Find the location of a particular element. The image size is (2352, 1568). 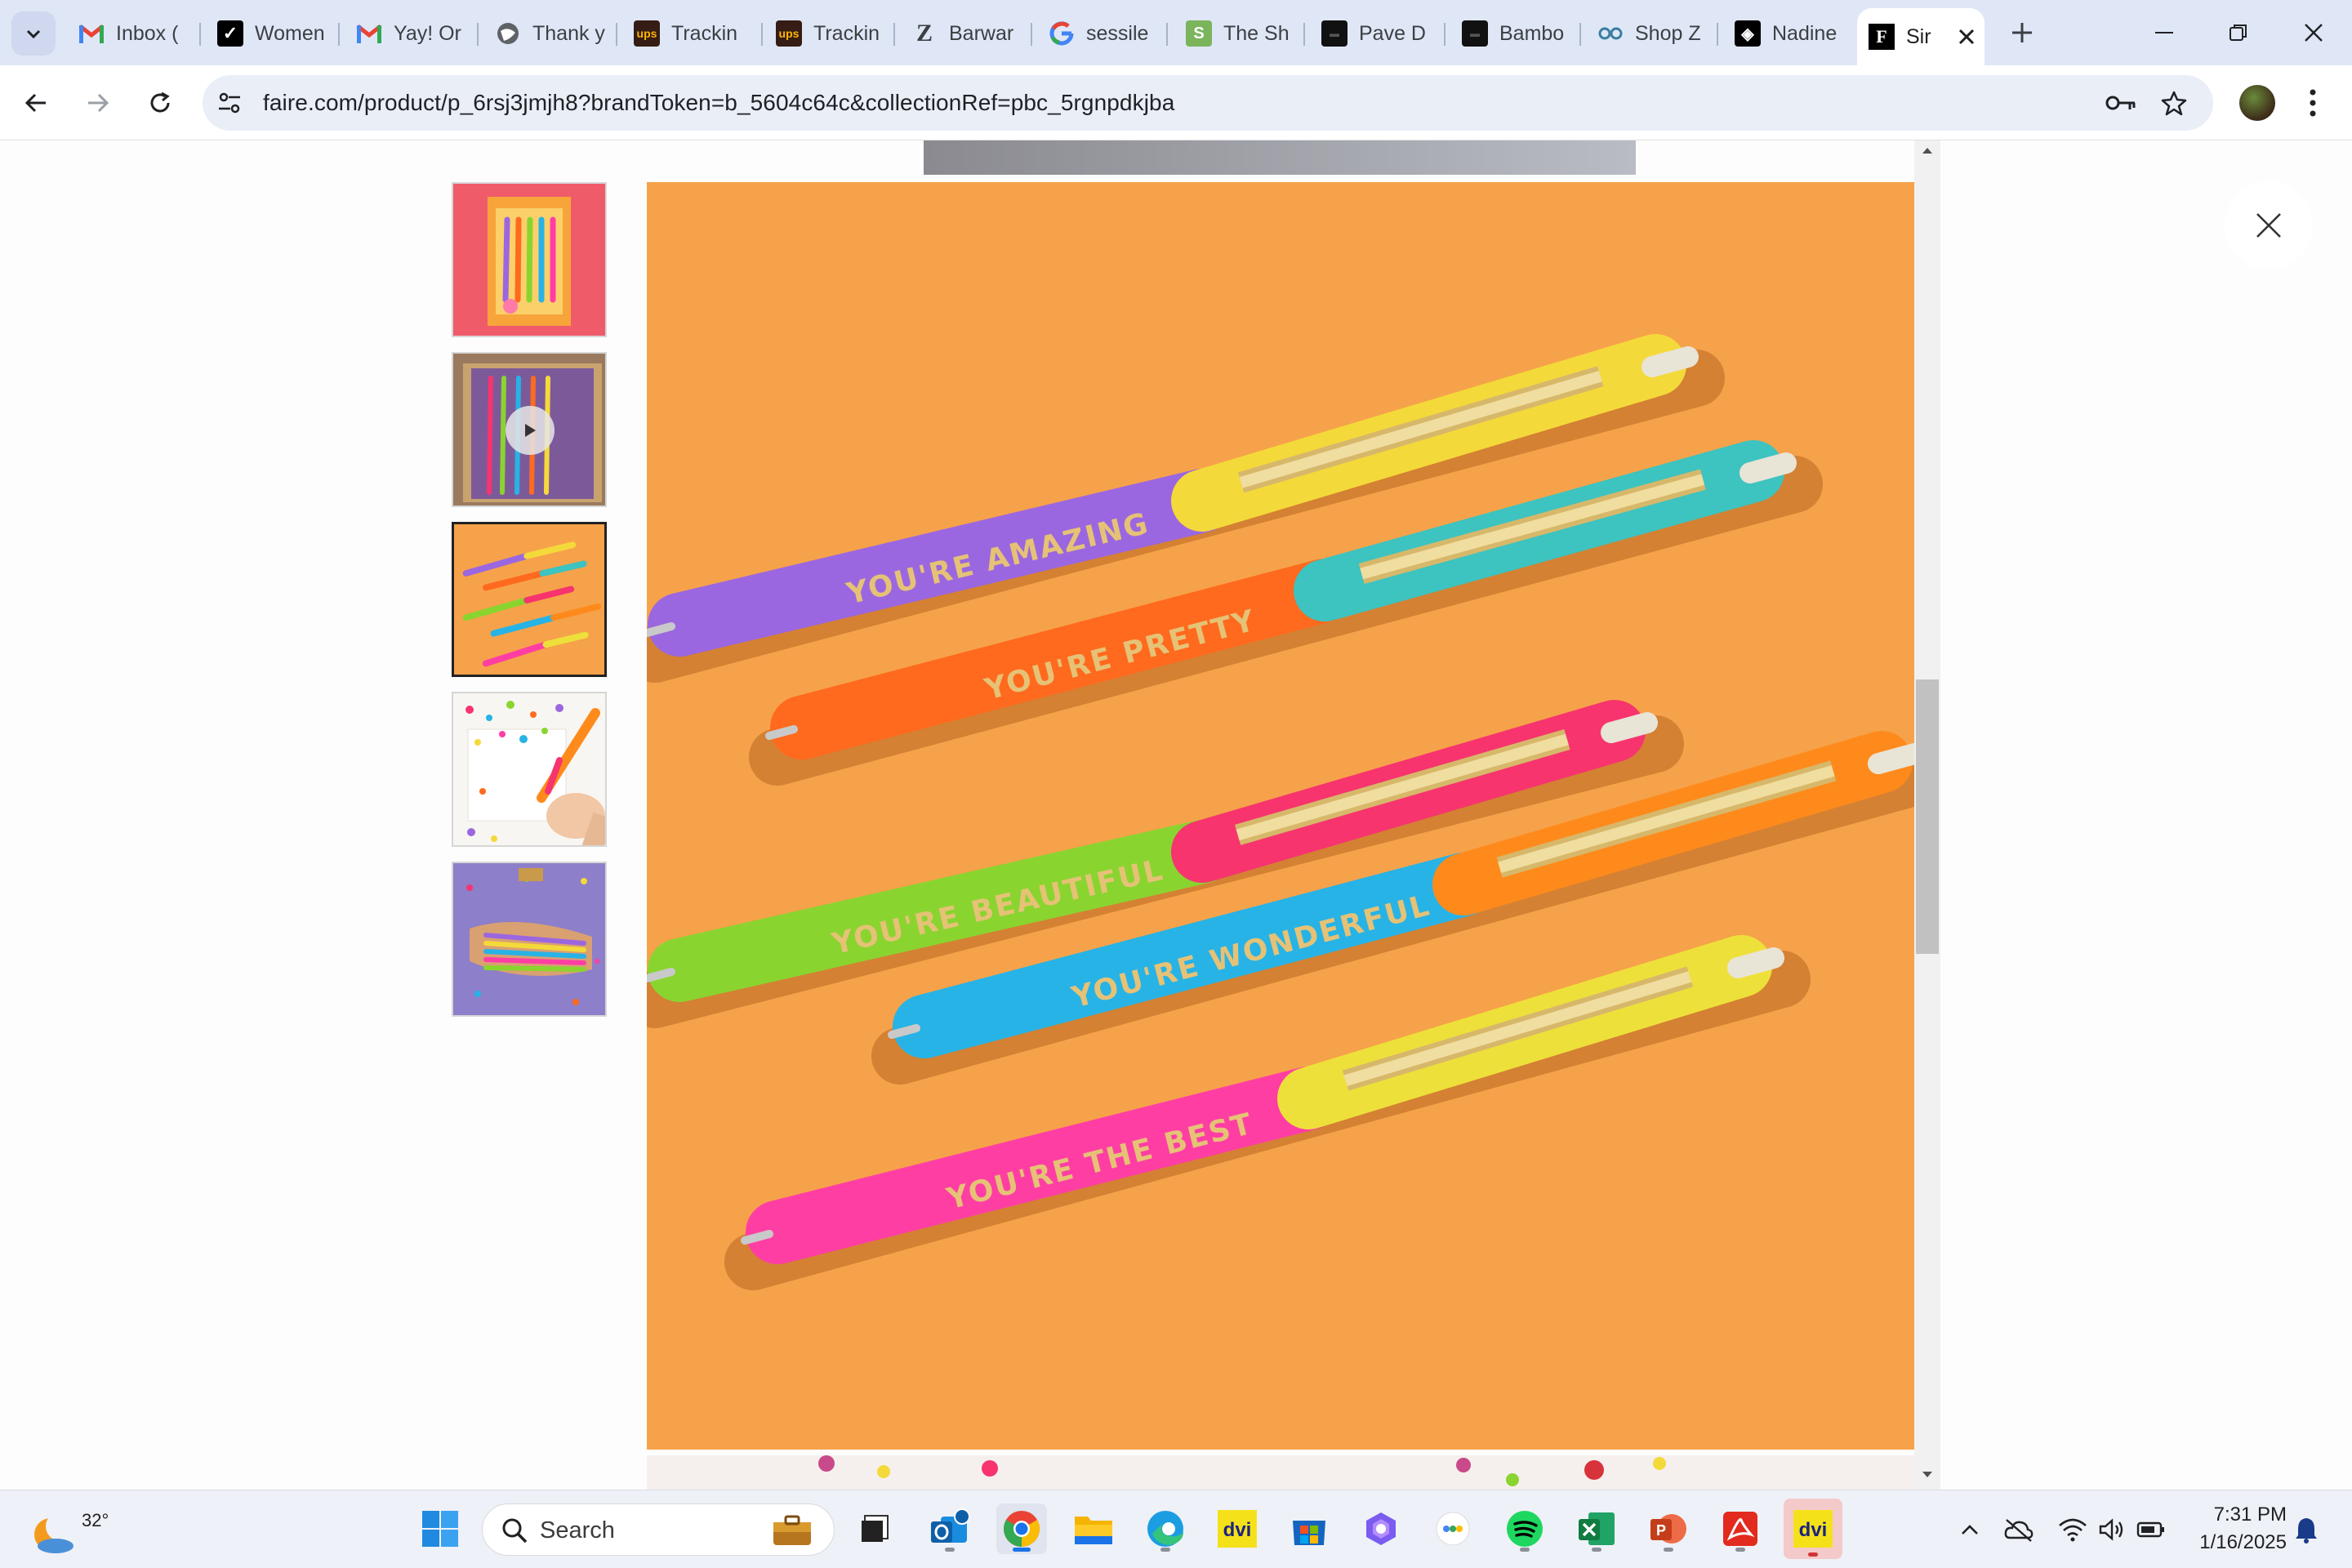

tab-bamboo: ▬ Bambo is located at coordinates (1521, 33).